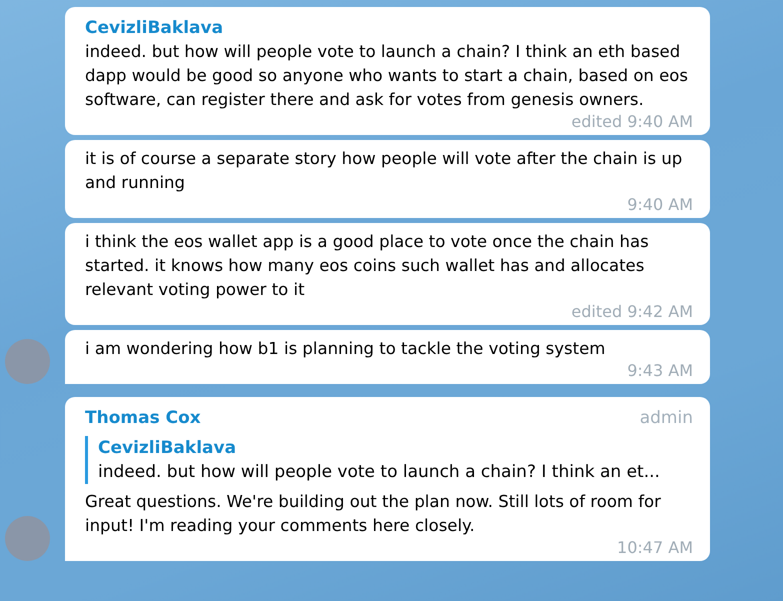  Describe the element at coordinates (387, 76) in the screenshot. I see `message-text: indeed. but how will people vote to launch a chain? I think an eth based dapp would be good so anyone who wants to start a chain, based on eos software, can register there and ask for votes from genesis owners.` at that location.